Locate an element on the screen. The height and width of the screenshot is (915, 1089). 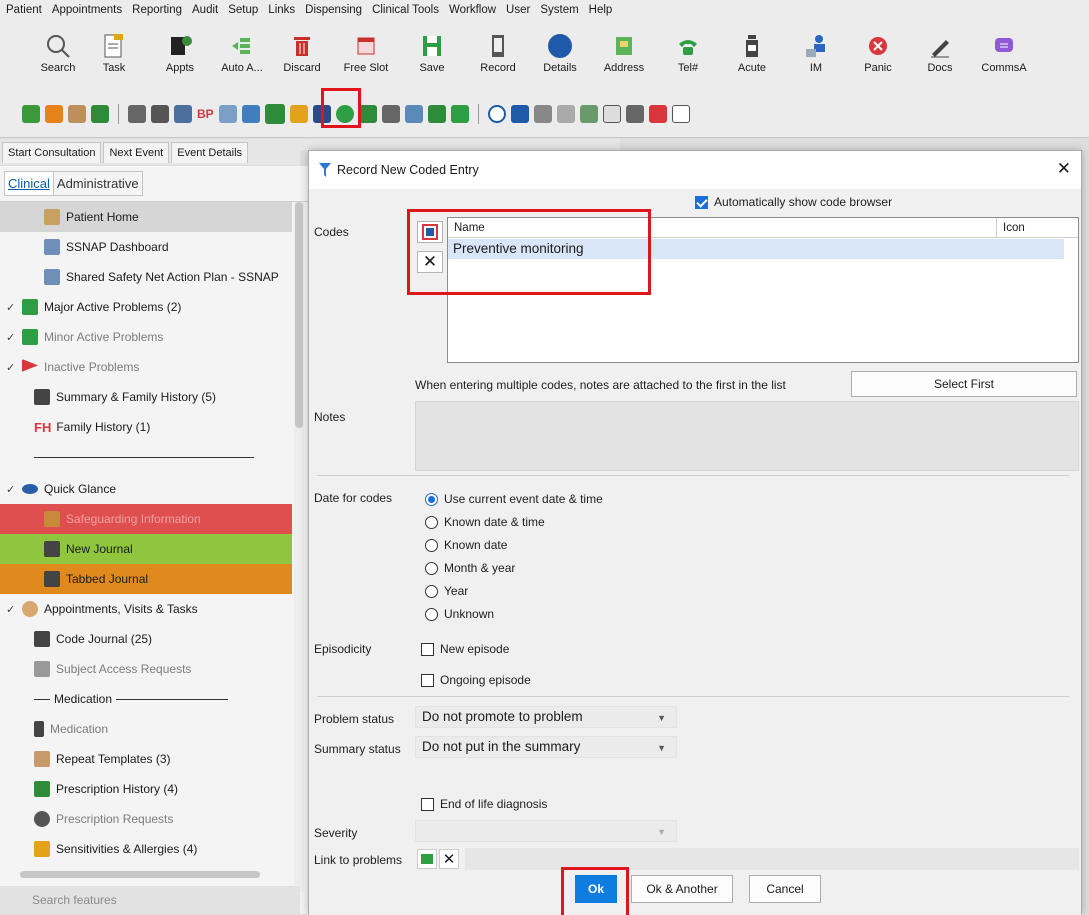
sidebar-item-summary-history: Summary & Family History (5) is located at coordinates (146, 397).